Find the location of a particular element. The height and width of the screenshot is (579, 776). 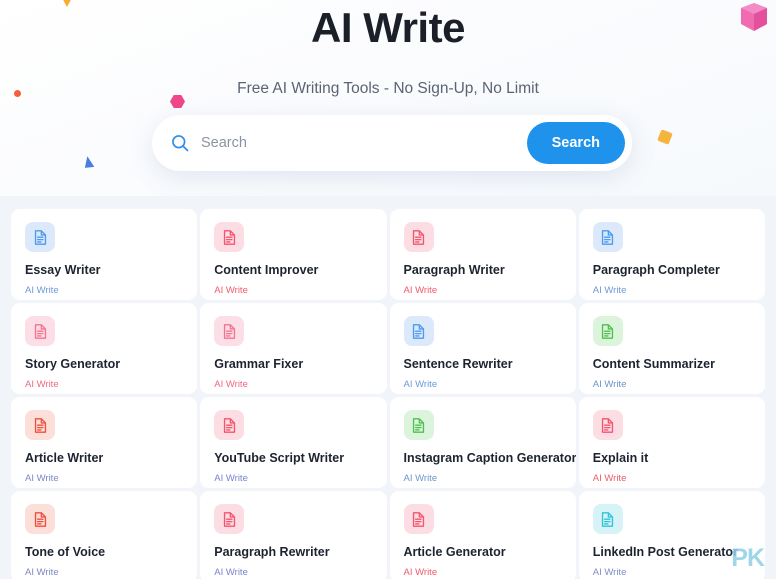

page-title: AI Write is located at coordinates (388, 27).